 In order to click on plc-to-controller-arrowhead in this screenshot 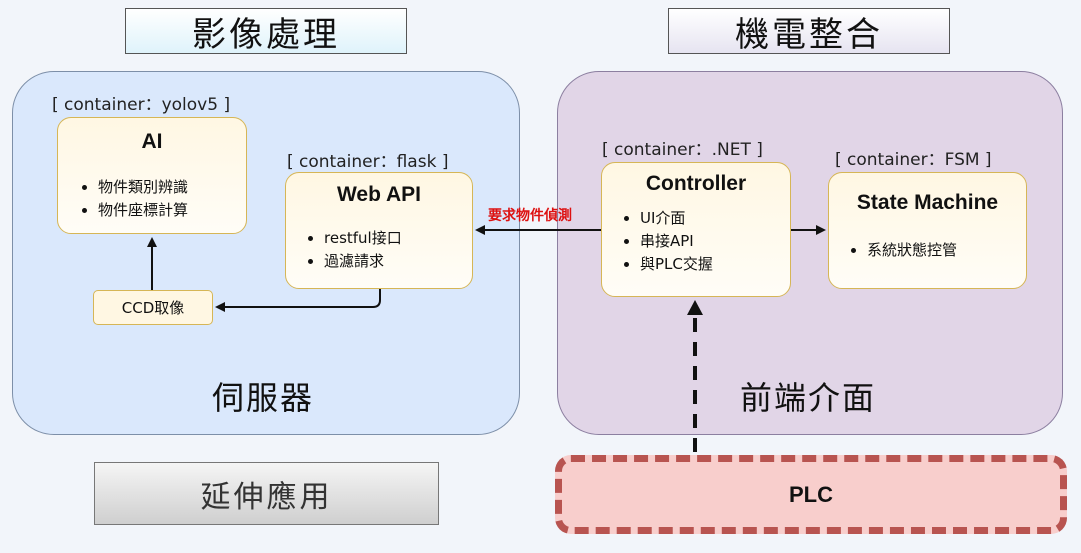, I will do `click(695, 307)`.